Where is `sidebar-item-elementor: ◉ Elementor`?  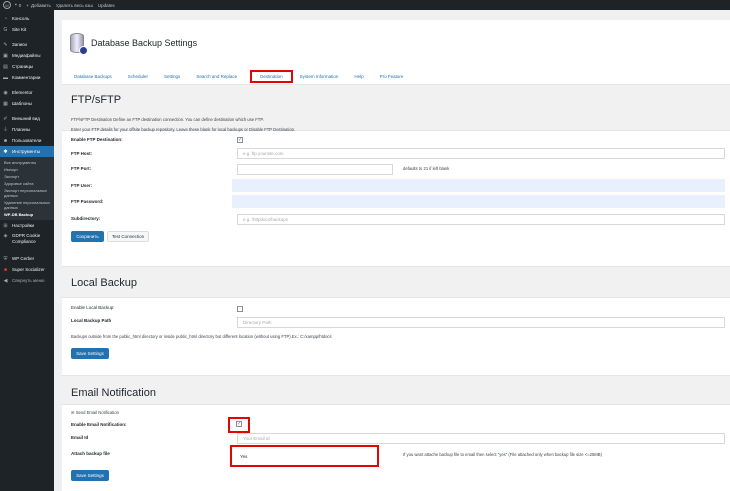 sidebar-item-elementor: ◉ Elementor is located at coordinates (27, 92).